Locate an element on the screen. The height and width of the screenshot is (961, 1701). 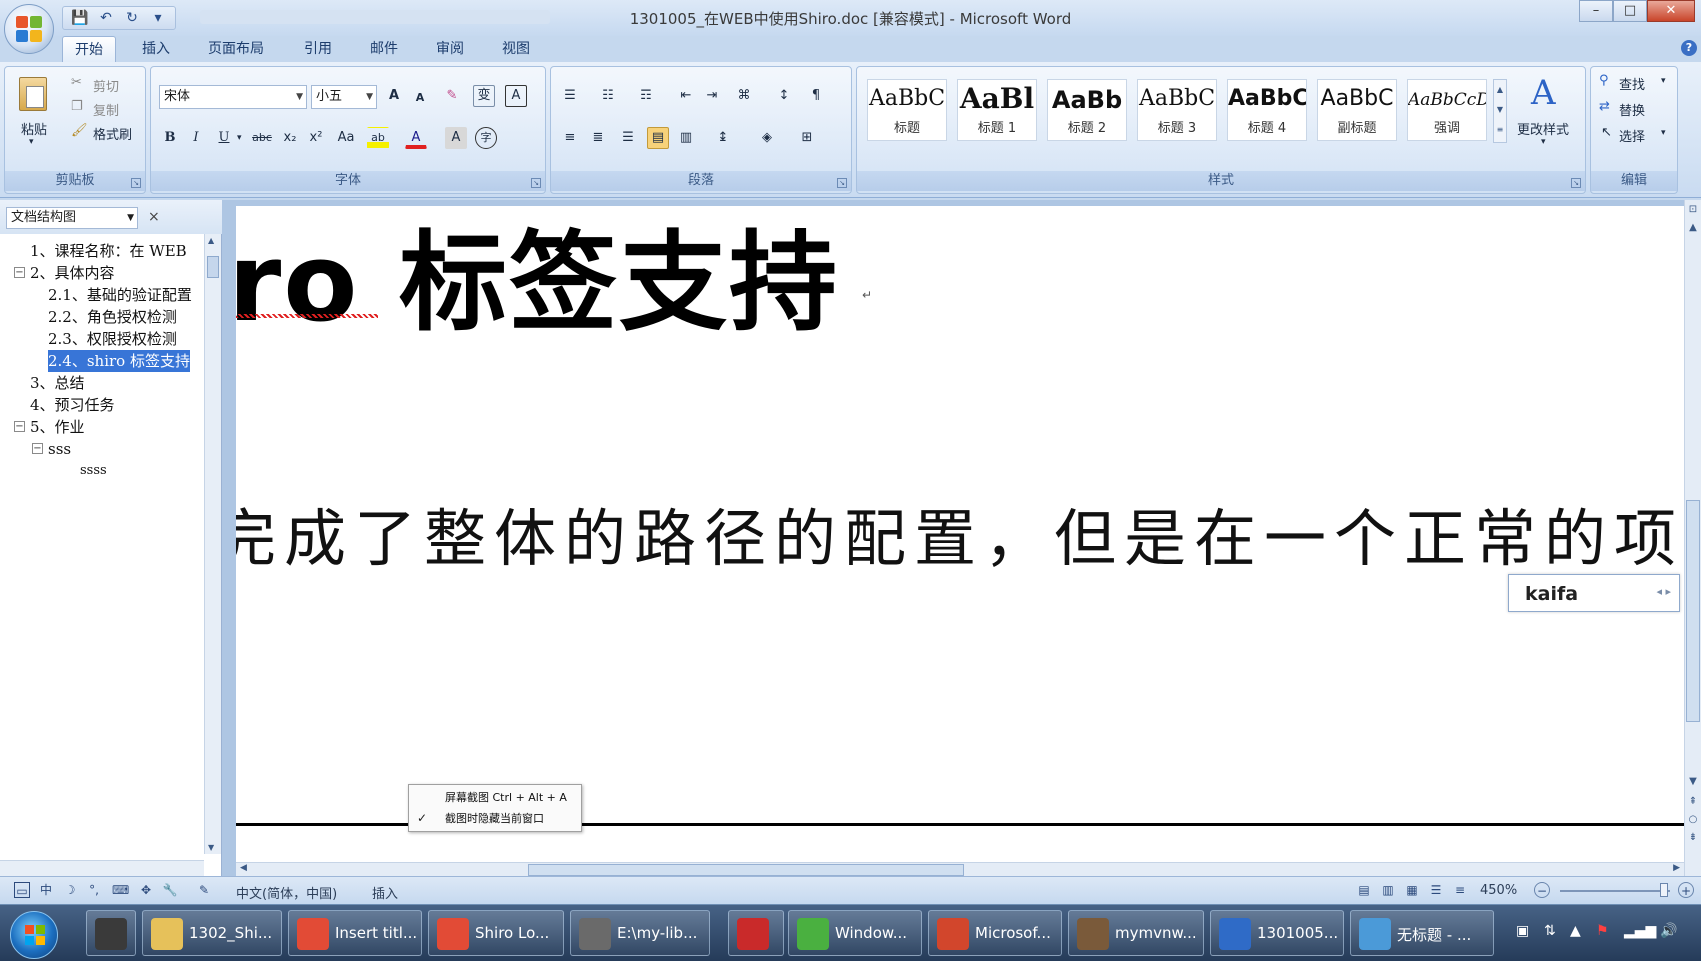
heading-text: ro 标签支持 is located at coordinates (537, 279).